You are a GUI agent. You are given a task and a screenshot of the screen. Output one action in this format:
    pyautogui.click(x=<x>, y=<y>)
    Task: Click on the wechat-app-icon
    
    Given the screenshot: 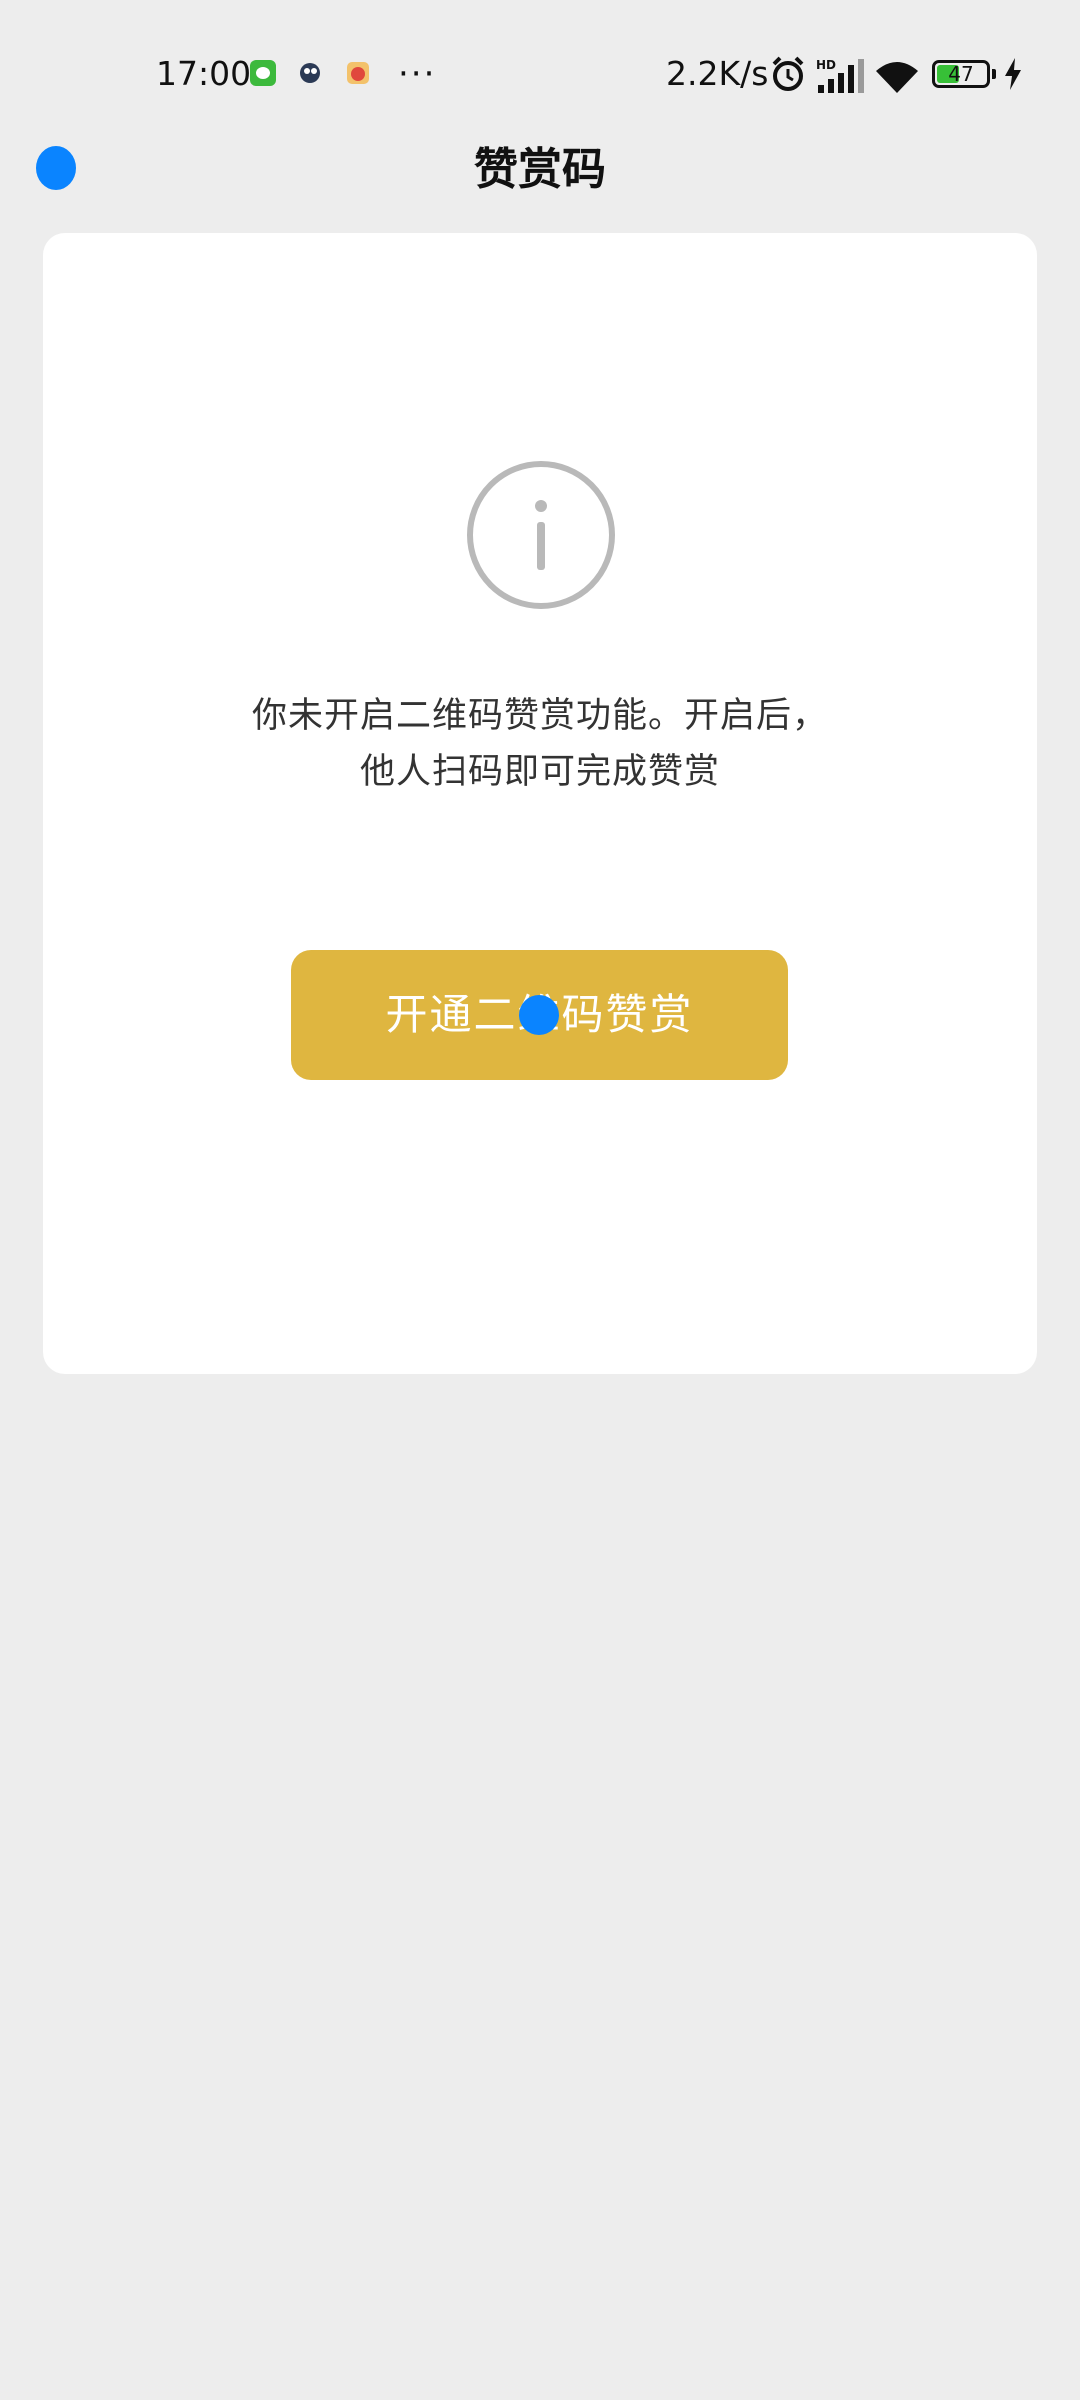 What is the action you would take?
    pyautogui.click(x=263, y=73)
    